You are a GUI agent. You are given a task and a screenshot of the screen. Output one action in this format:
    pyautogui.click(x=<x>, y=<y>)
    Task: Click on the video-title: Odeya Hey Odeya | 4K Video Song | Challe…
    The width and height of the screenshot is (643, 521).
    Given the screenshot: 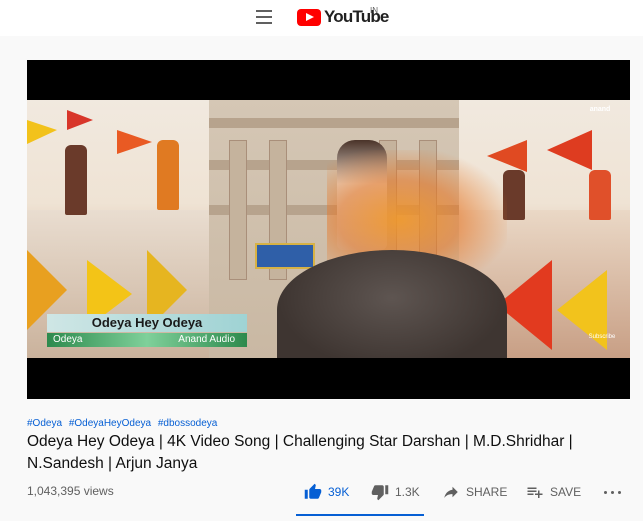 What is the action you would take?
    pyautogui.click(x=300, y=452)
    